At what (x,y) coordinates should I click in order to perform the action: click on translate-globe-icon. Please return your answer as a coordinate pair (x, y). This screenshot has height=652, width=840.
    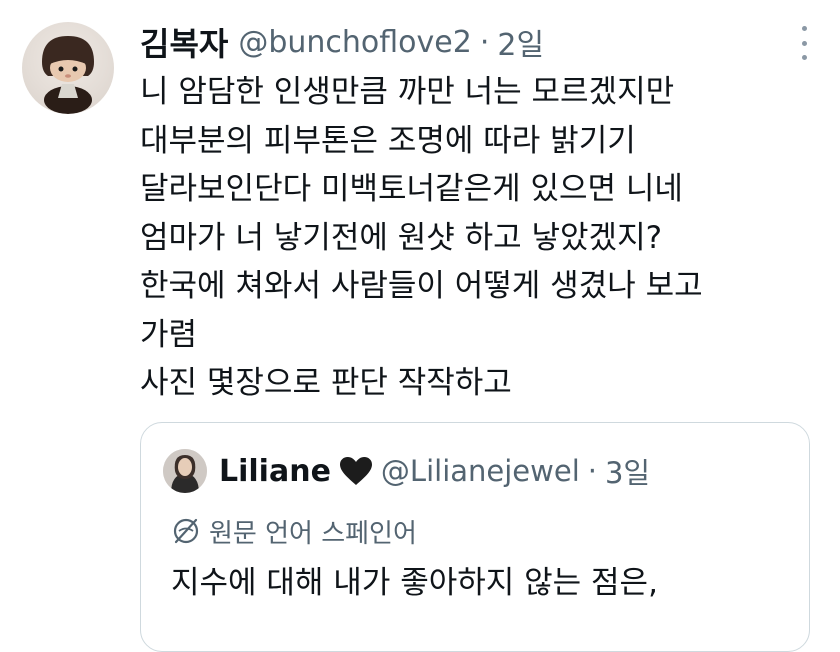
    Looking at the image, I should click on (186, 531).